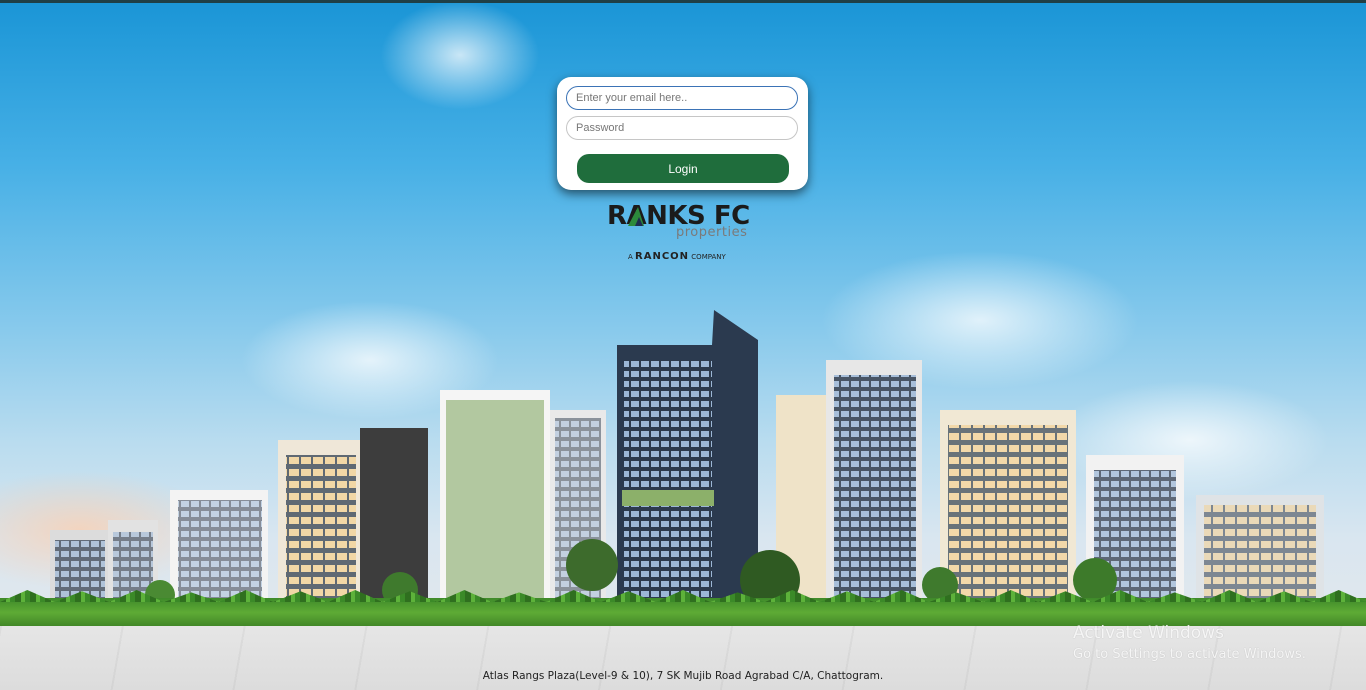 The width and height of the screenshot is (1366, 690). Describe the element at coordinates (683, 168) in the screenshot. I see `login-button: Login` at that location.